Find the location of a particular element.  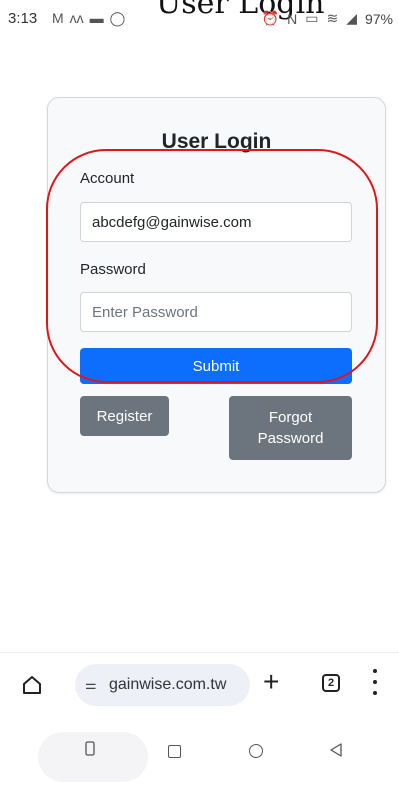

notification-icons: M ʌʌ ▬ ◯ is located at coordinates (88, 18).